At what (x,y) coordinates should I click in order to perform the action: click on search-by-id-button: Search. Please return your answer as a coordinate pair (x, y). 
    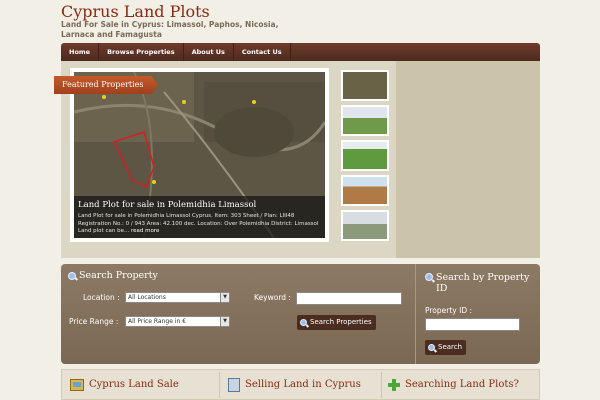
    Looking at the image, I should click on (446, 347).